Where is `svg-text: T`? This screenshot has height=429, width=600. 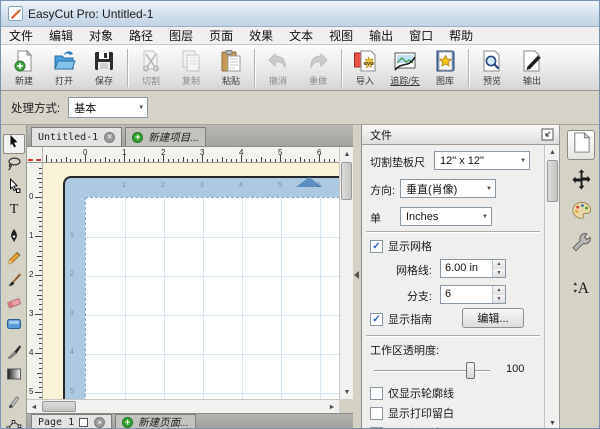 svg-text: T is located at coordinates (13, 209).